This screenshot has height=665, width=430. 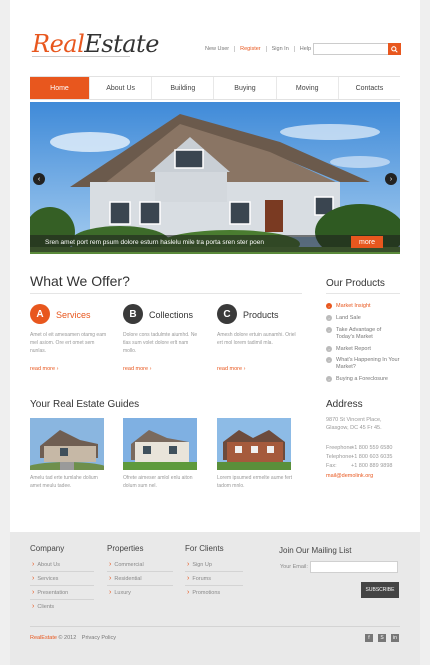 I want to click on new-user-link: New User, so click(x=218, y=49).